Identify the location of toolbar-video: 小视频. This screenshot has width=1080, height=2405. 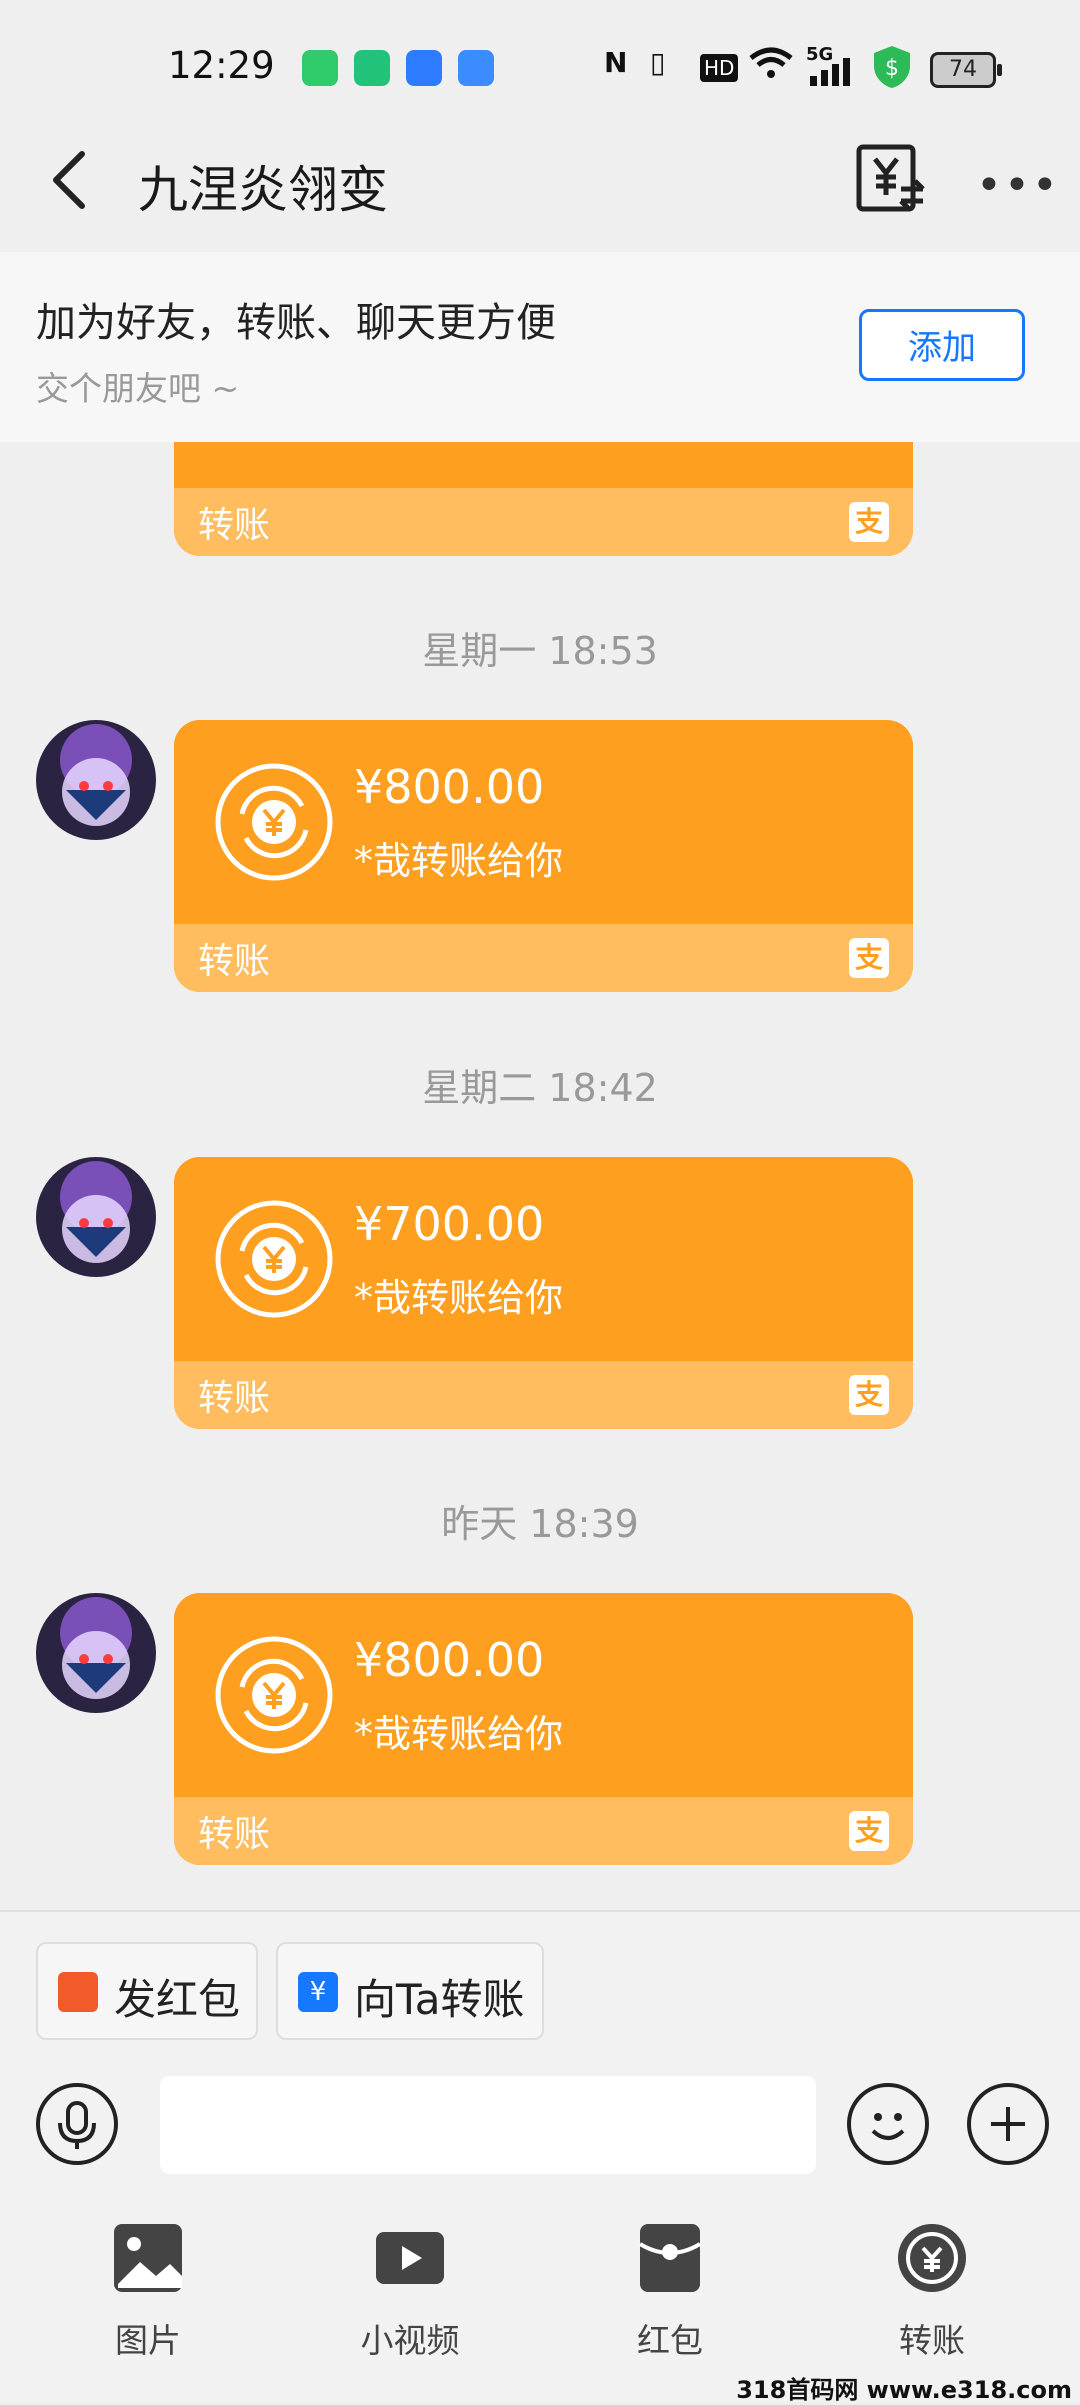
(410, 2297).